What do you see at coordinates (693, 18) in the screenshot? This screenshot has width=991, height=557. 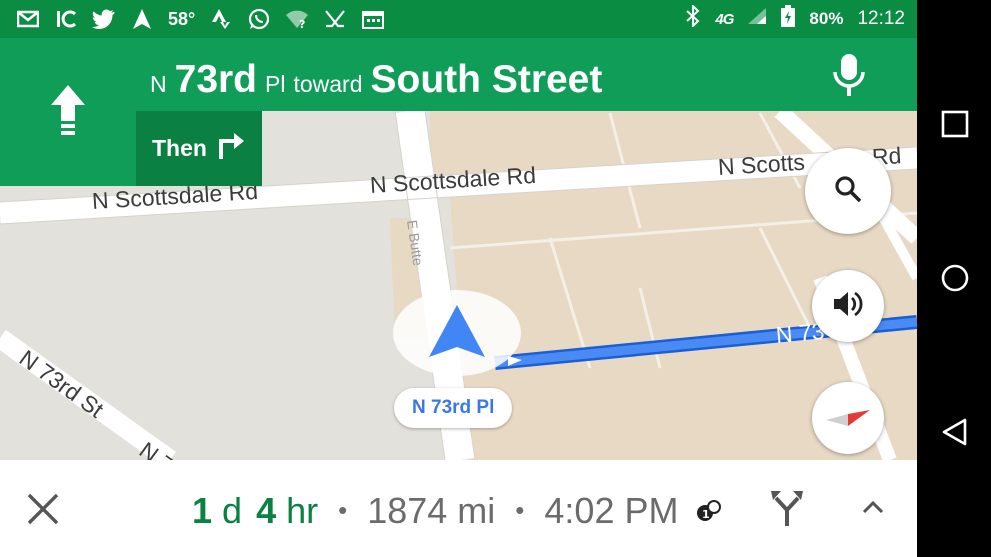 I see `bluetooth-icon` at bounding box center [693, 18].